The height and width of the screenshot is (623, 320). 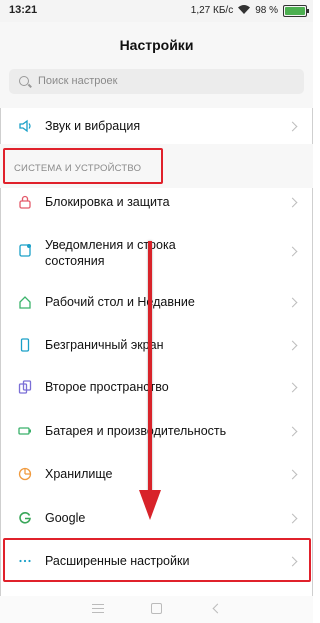 What do you see at coordinates (107, 202) in the screenshot?
I see `settings-item-label: Блокировка и защита` at bounding box center [107, 202].